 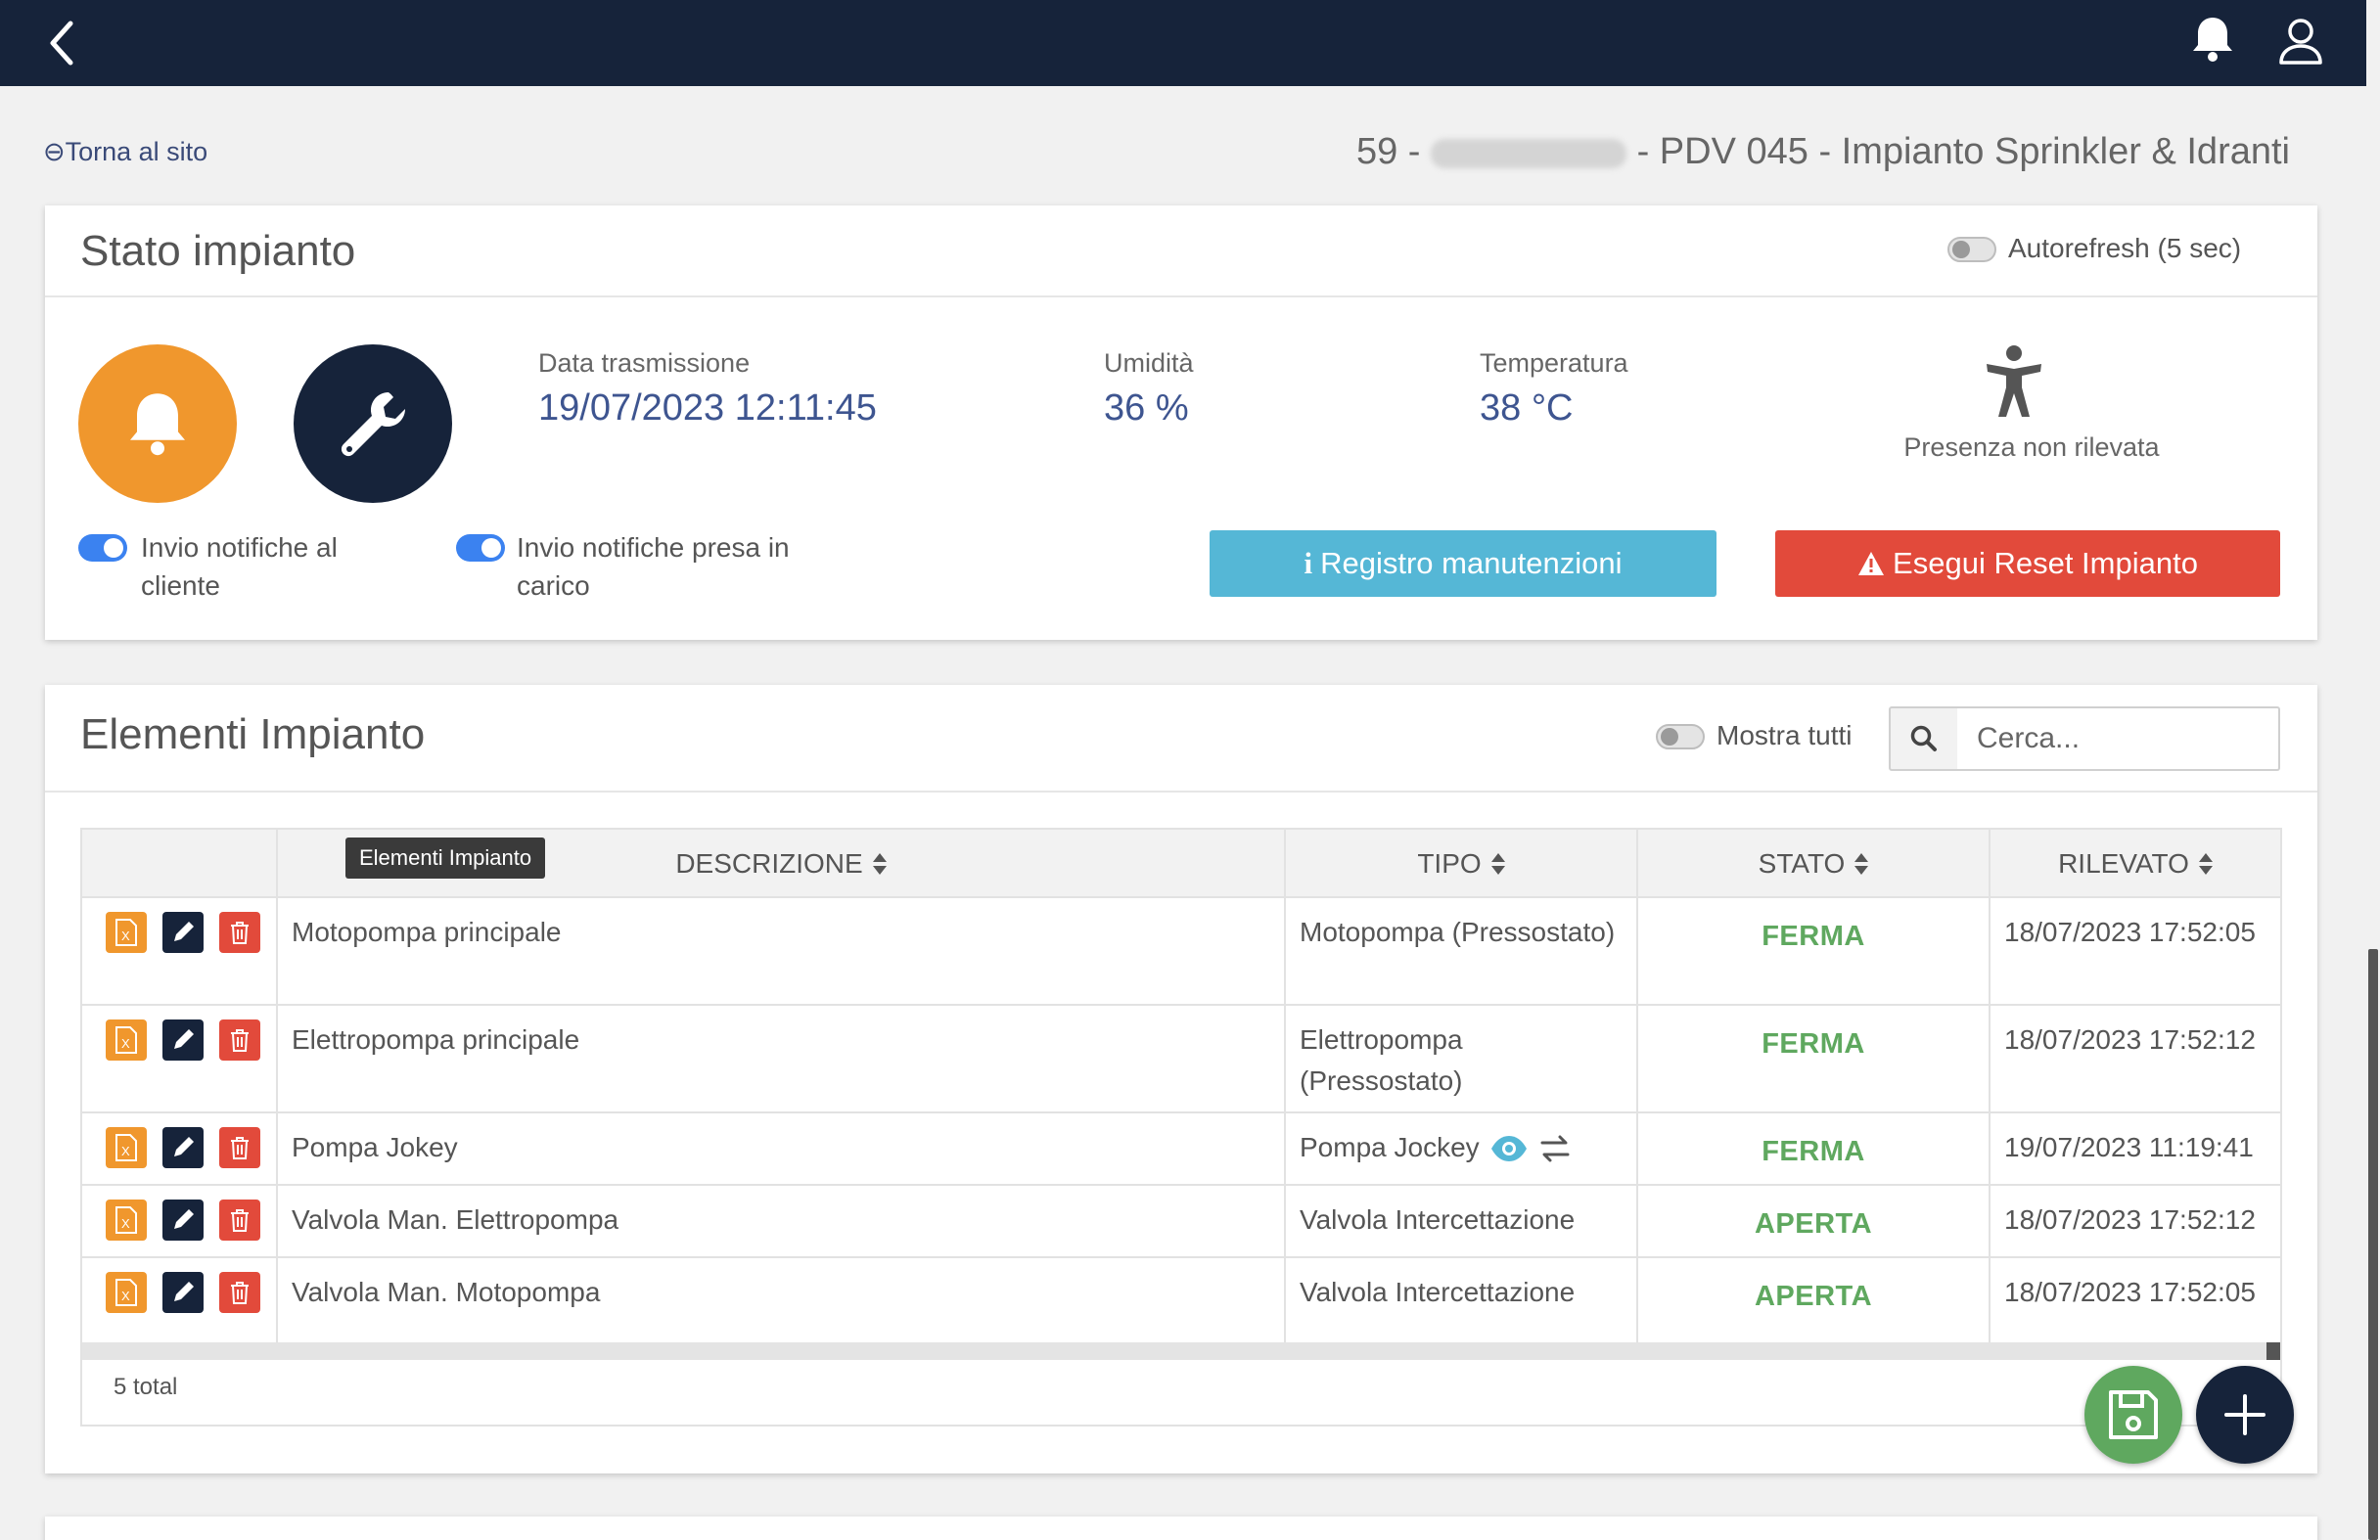 I want to click on column-header-stato: STATO, so click(x=1814, y=864).